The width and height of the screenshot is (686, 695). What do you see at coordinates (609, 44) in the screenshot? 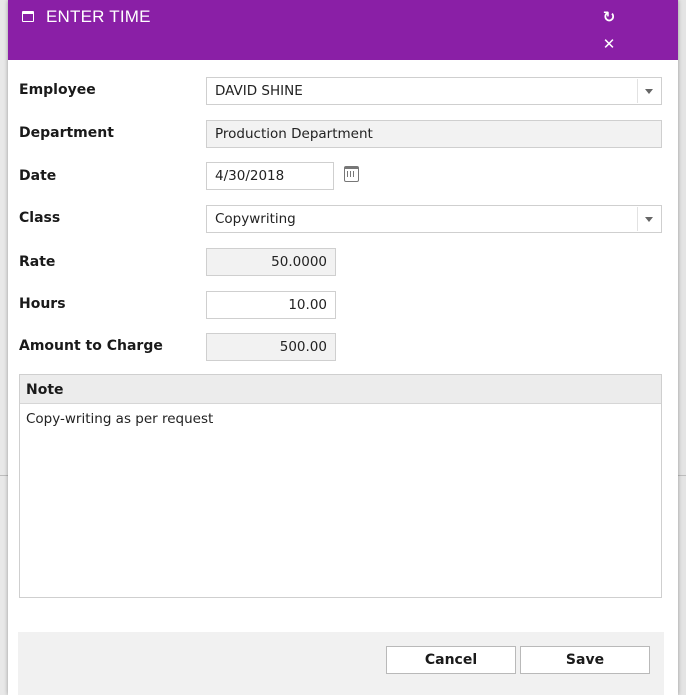
I see `close-icon: ✕` at bounding box center [609, 44].